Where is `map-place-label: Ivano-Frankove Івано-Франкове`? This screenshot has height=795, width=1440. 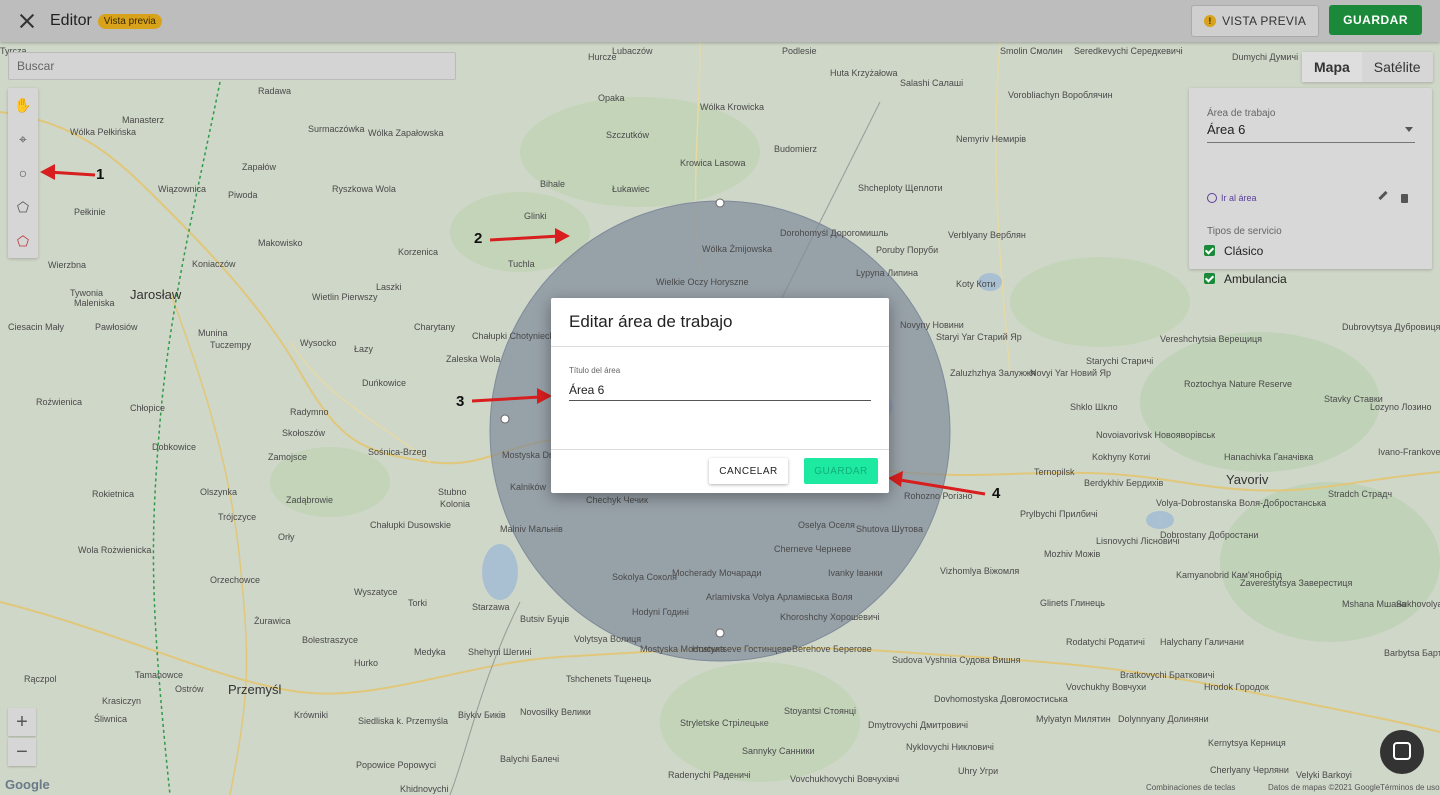 map-place-label: Ivano-Frankove Івано-Франкове is located at coordinates (1409, 452).